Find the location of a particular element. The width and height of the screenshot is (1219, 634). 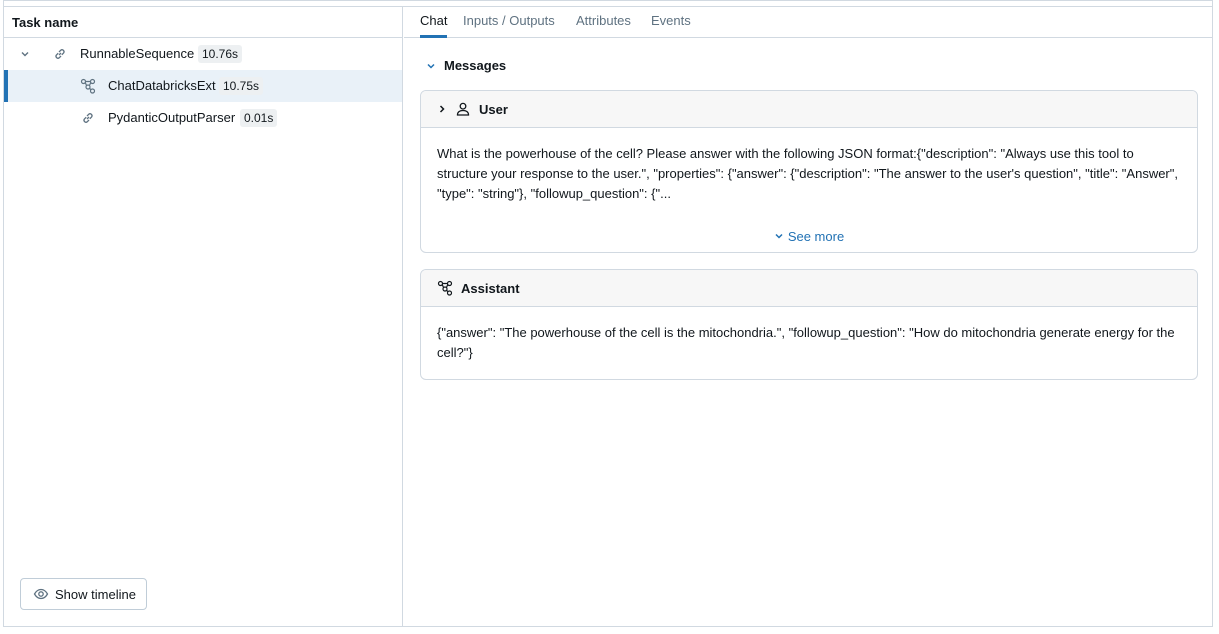

tree-row-runnable-sequence: RunnableSequence 10.76s is located at coordinates (203, 54).